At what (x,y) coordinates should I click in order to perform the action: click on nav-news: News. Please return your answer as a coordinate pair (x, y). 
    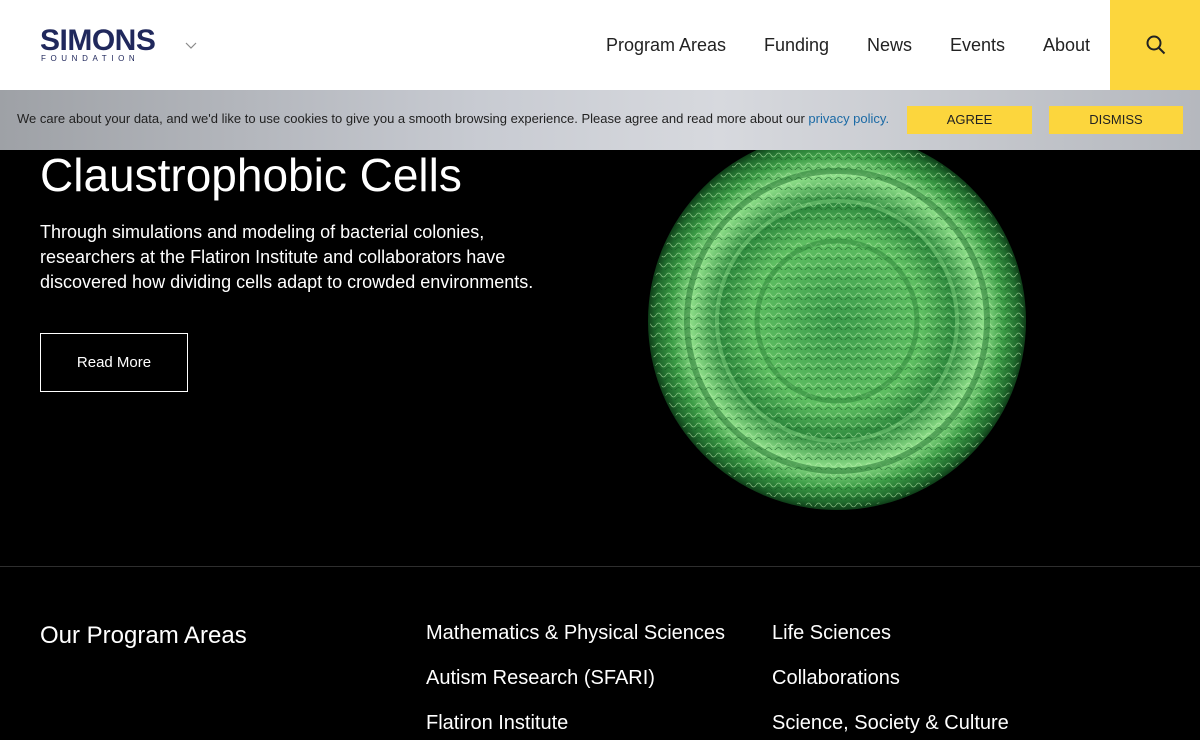
    Looking at the image, I should click on (889, 45).